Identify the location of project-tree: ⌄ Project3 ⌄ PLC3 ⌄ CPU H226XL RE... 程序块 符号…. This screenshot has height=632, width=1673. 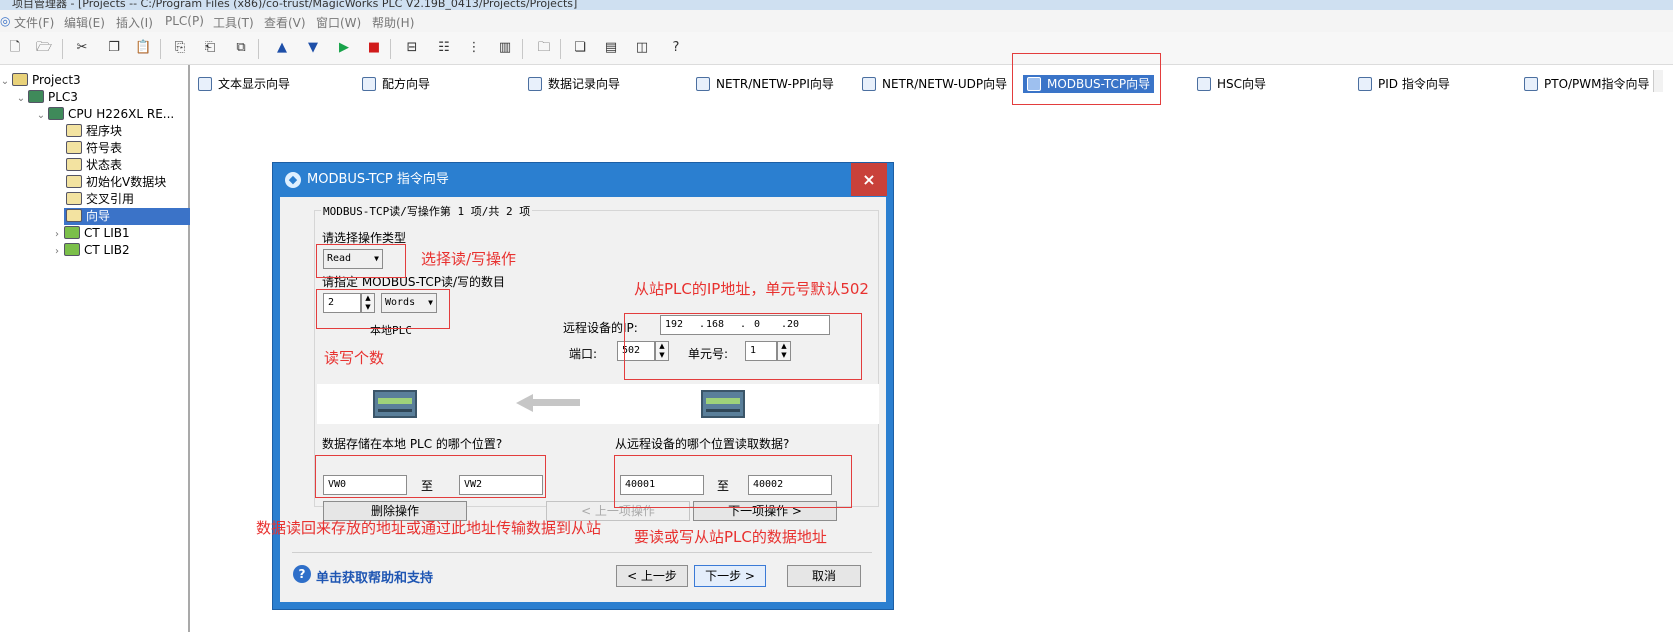
(95, 348).